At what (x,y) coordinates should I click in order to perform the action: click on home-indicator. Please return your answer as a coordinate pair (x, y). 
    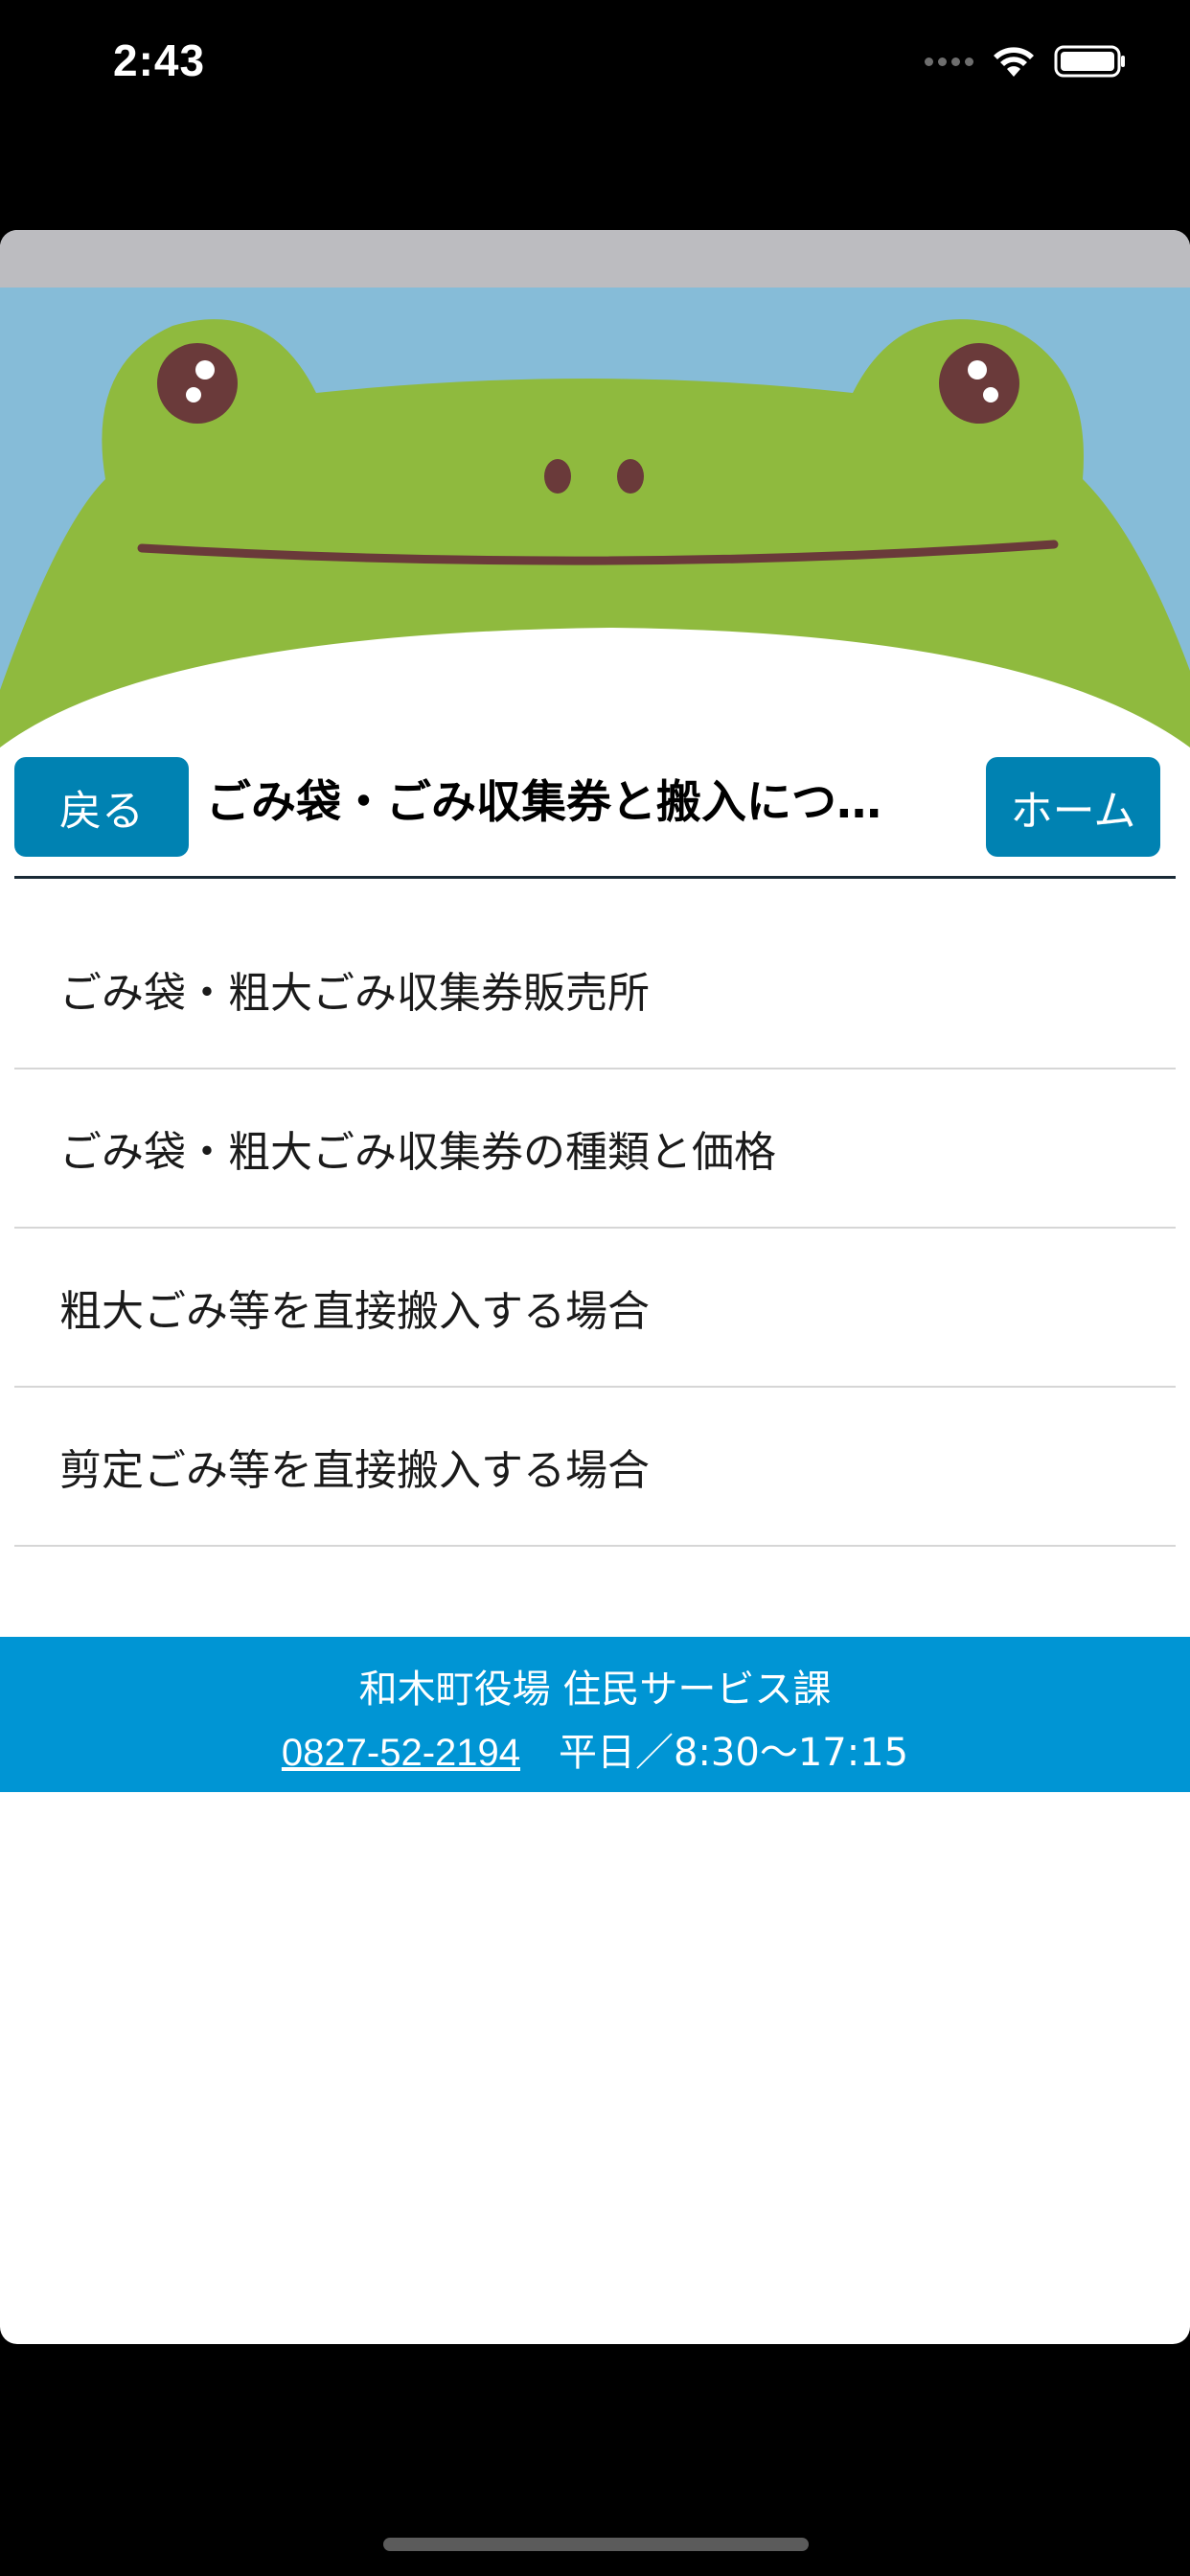
    Looking at the image, I should click on (596, 2544).